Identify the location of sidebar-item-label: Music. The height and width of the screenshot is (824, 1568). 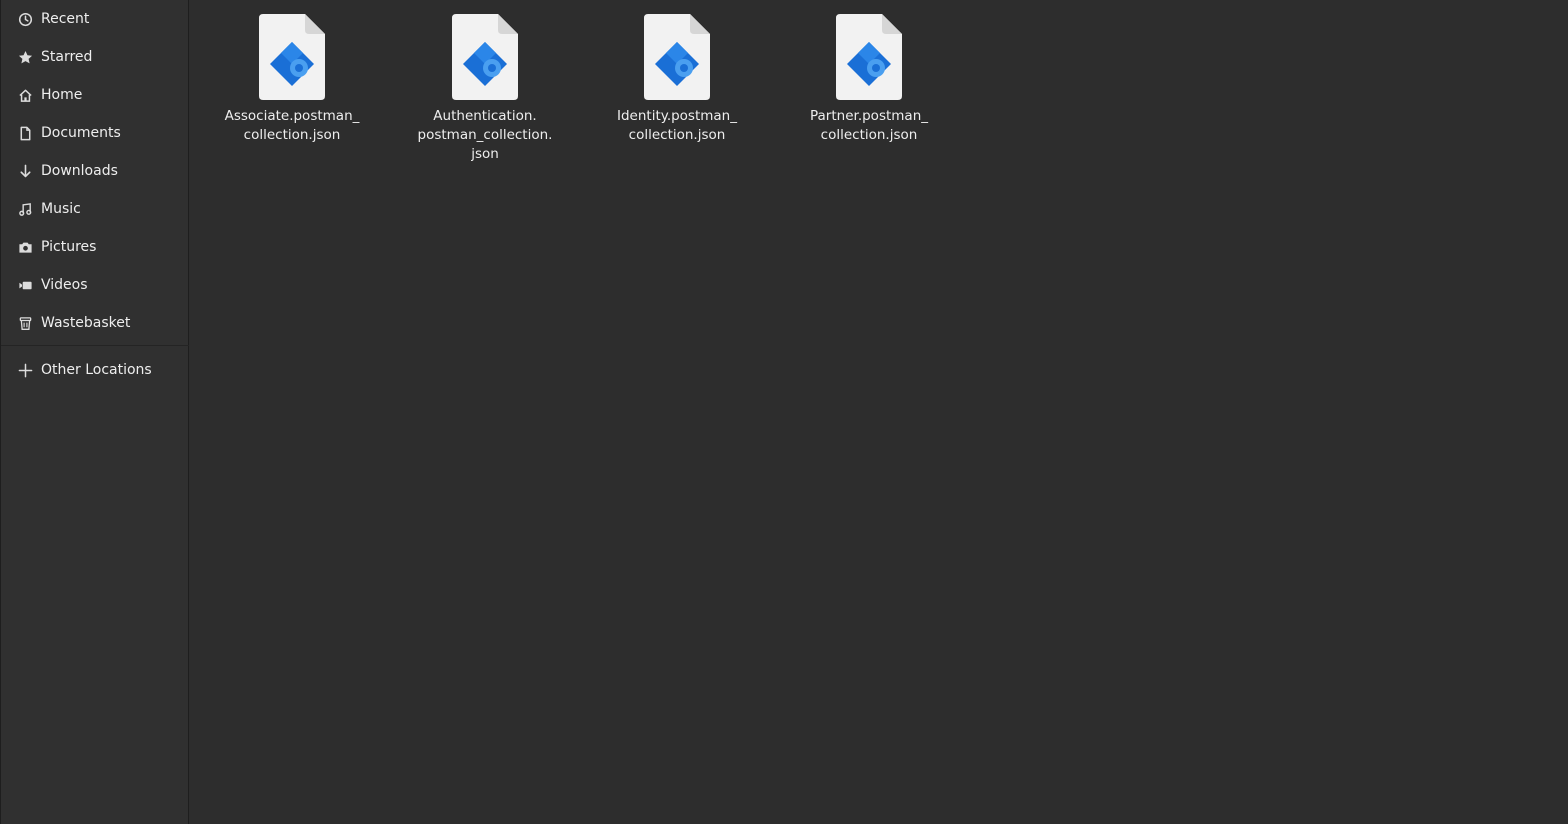
(61, 209).